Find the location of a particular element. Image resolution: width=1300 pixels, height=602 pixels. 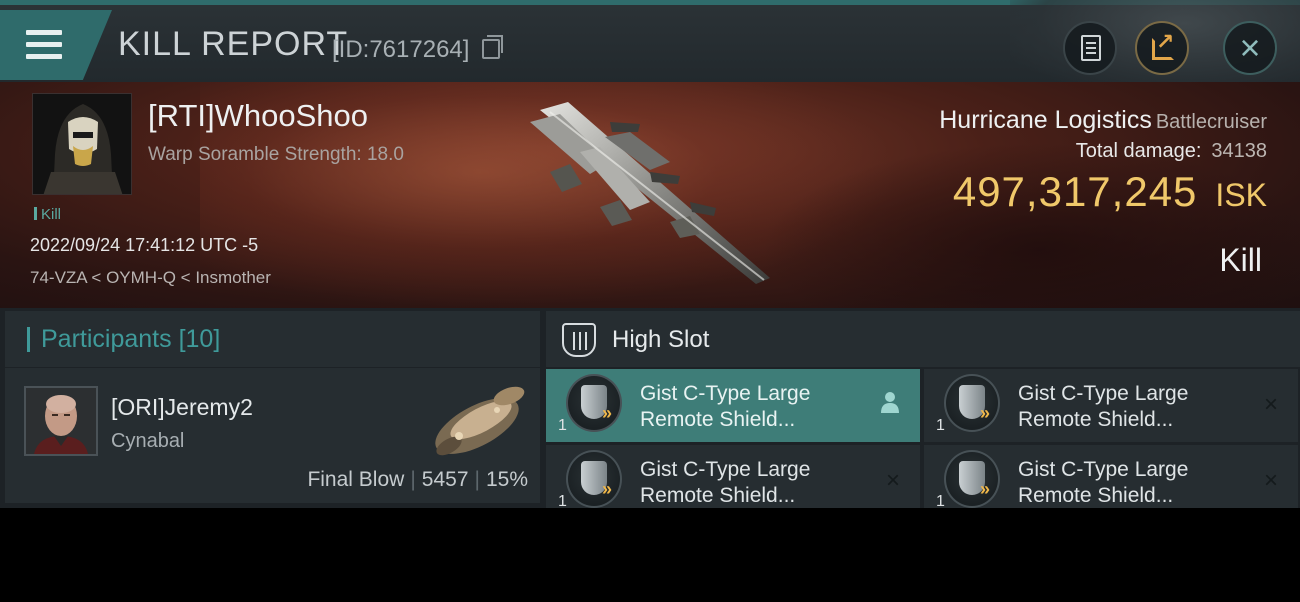

isk-unit: ISK is located at coordinates (1241, 195).